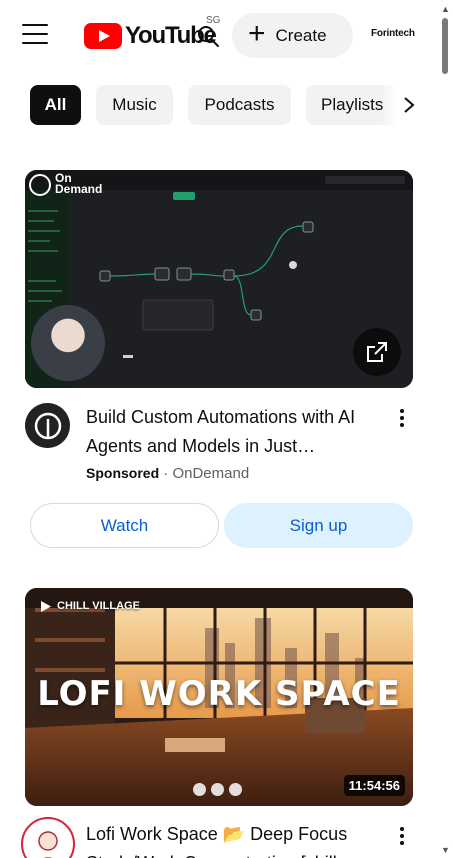  I want to click on advertiser-name: OnDemand, so click(210, 473).